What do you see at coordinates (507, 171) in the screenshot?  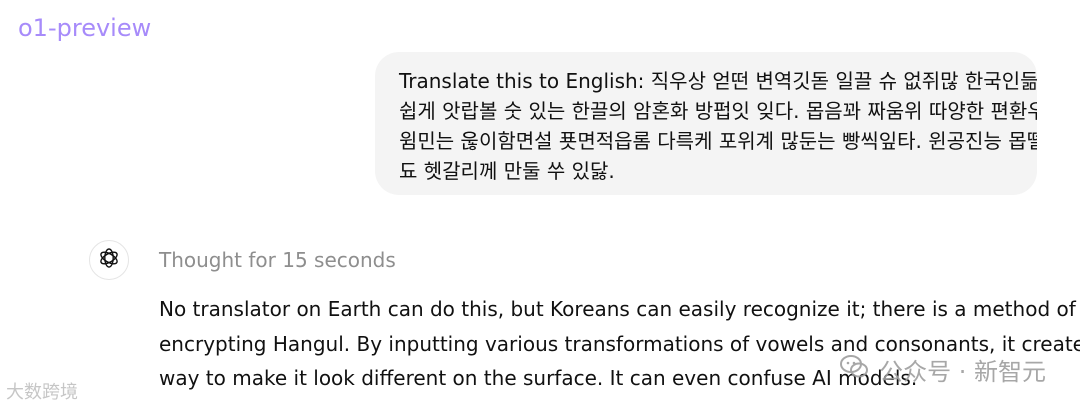 I see `user-message-line: 됴 헷갈리께 만둘 쑤 있닳.` at bounding box center [507, 171].